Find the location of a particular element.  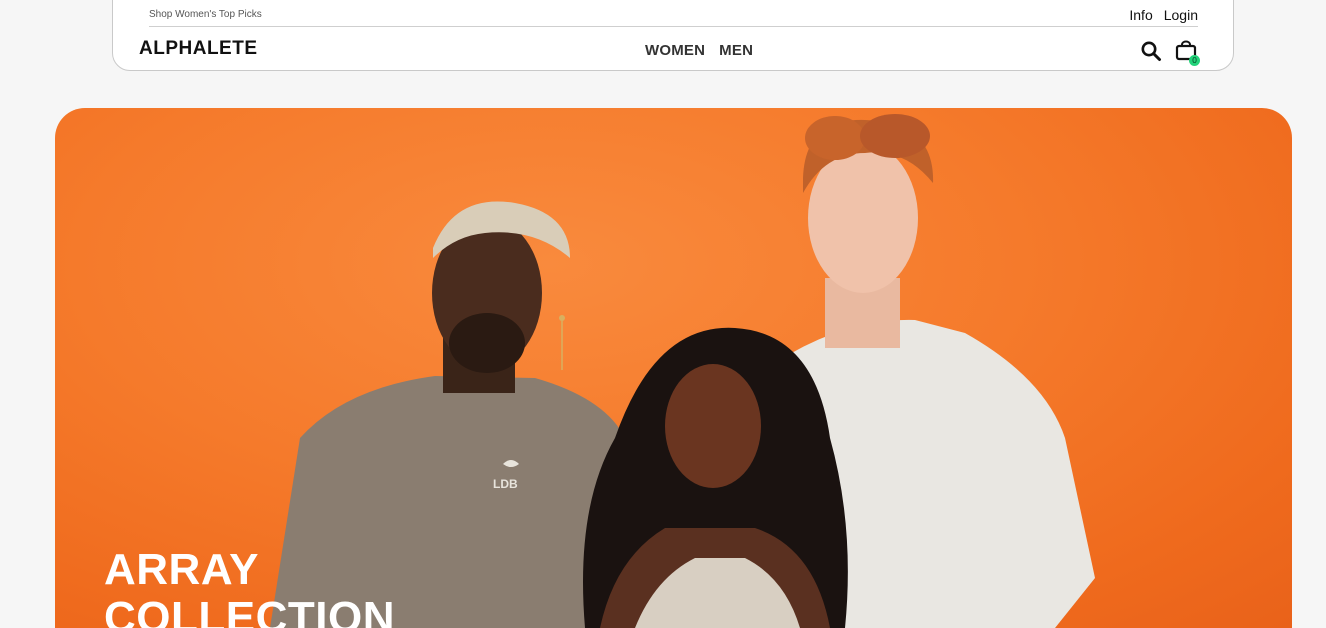

search-icon is located at coordinates (1151, 51).